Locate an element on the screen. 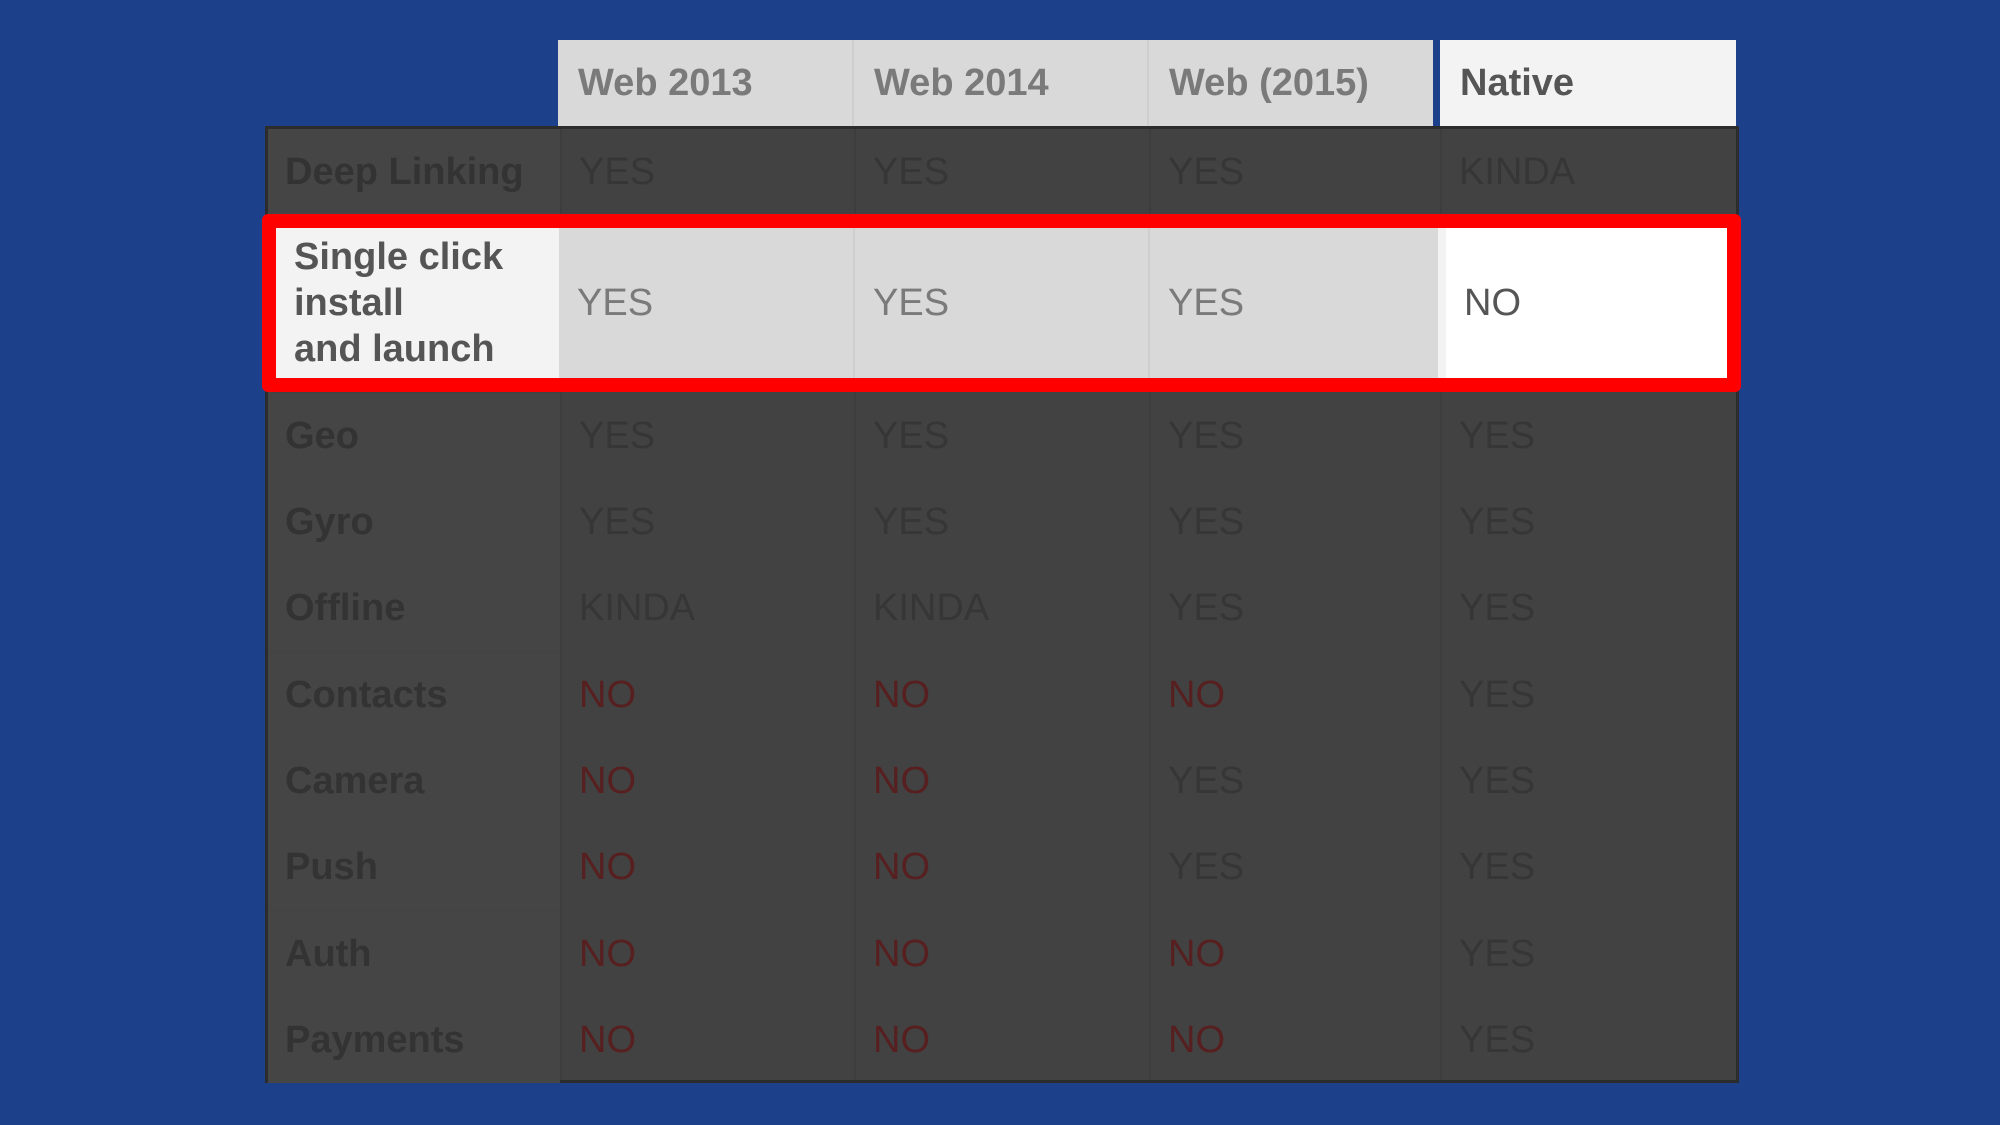 The height and width of the screenshot is (1125, 2000). row-label: Contacts is located at coordinates (414, 695).